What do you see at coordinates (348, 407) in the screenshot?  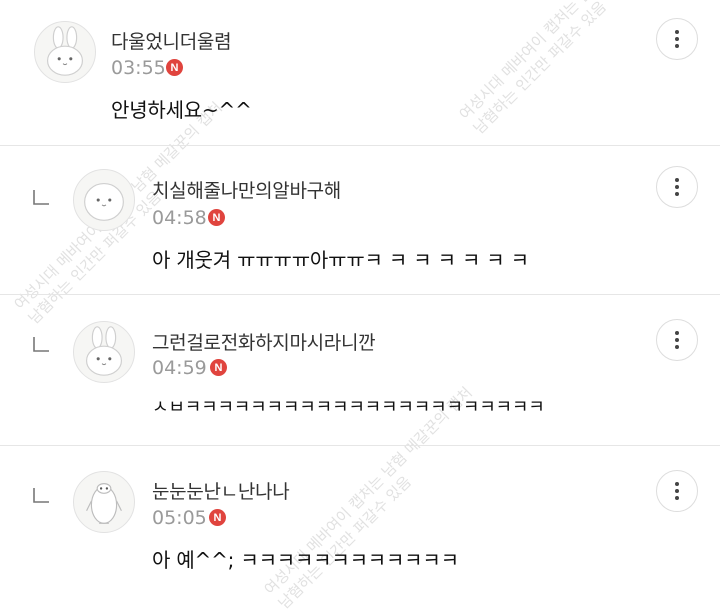 I see `comment-text: ㅅㅂㅋㅋㅋㅋㅋㅋㅋㅋㅋㅋㅋㅋㅋㅋㅋㅋㅋㅋㅋㅋㅋㅋ` at bounding box center [348, 407].